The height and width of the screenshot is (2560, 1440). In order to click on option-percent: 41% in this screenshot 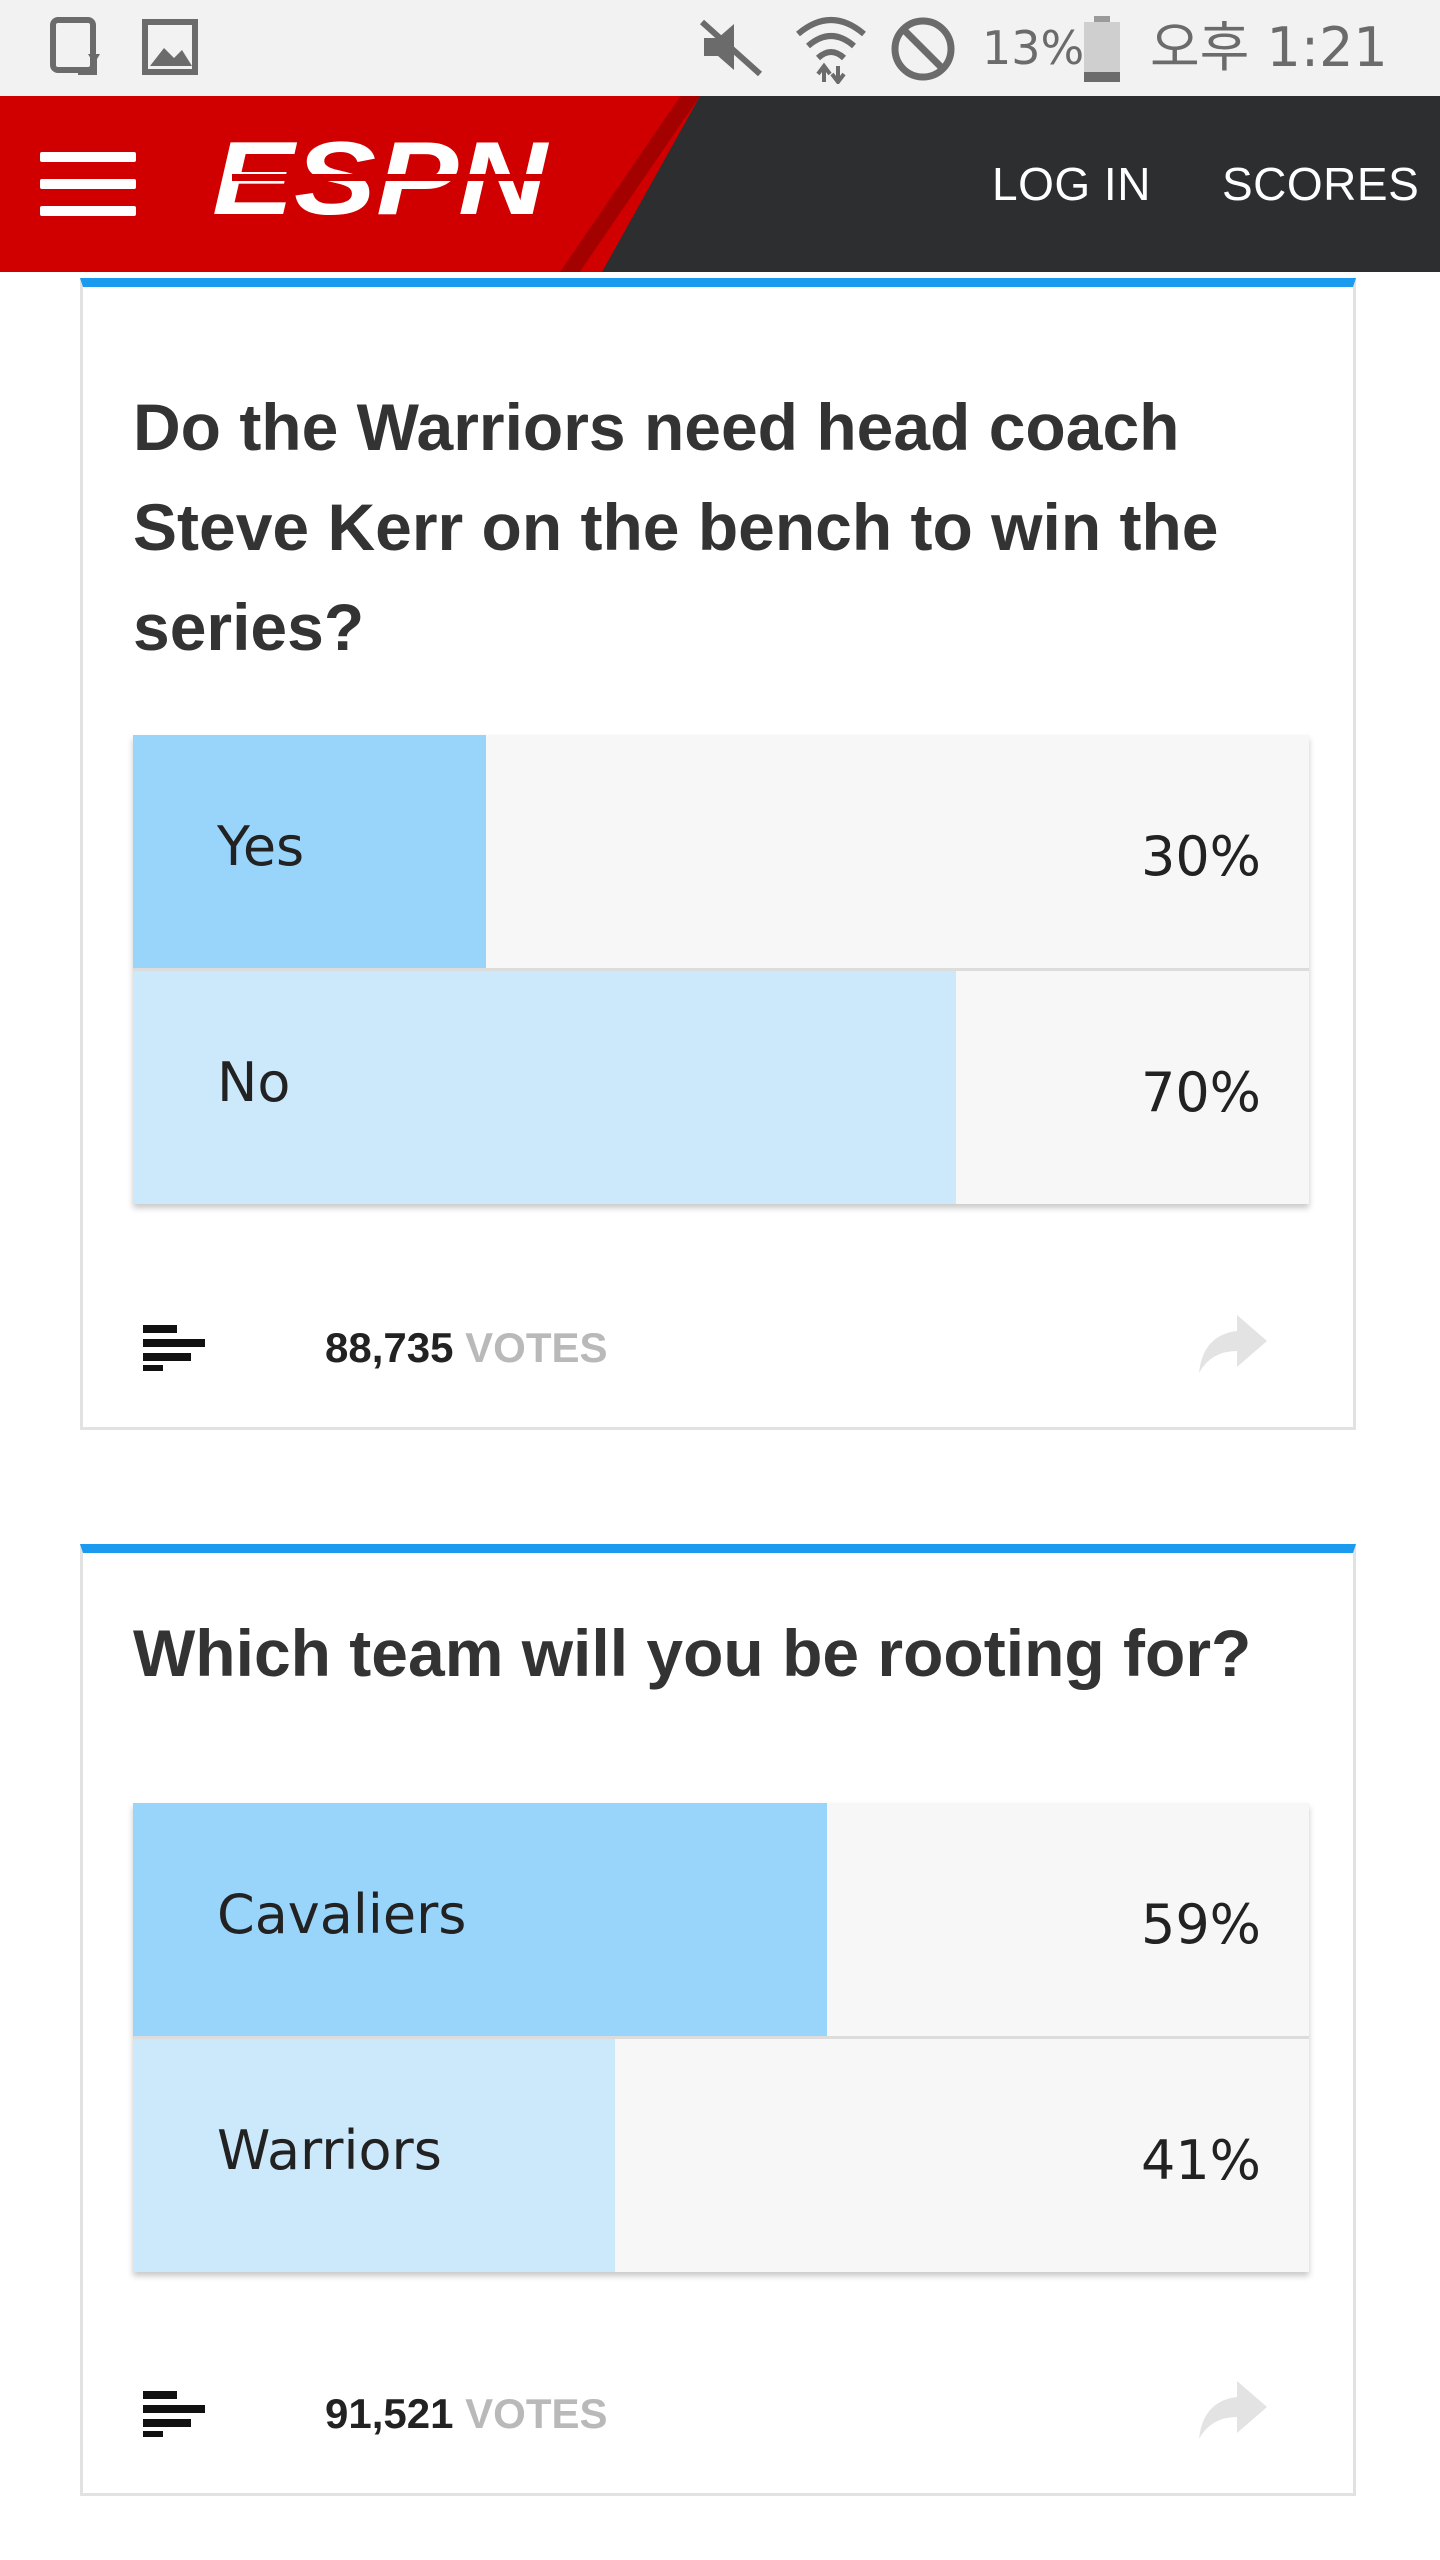, I will do `click(1200, 2160)`.